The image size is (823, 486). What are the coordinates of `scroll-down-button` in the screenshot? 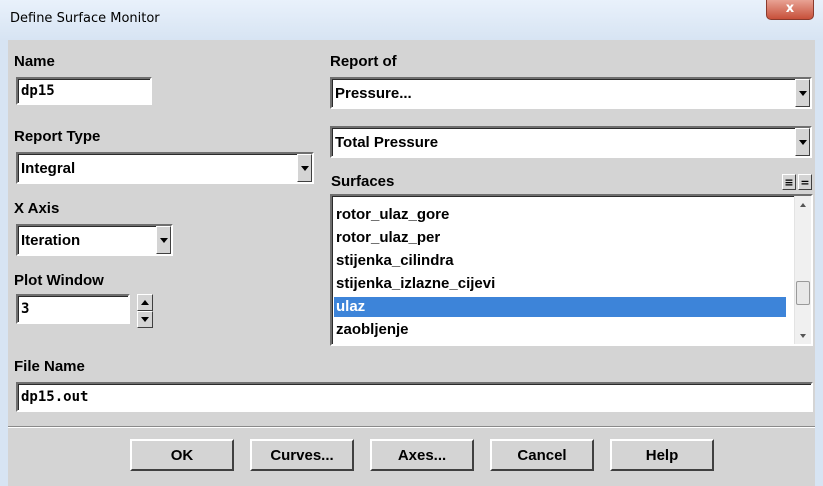 It's located at (803, 335).